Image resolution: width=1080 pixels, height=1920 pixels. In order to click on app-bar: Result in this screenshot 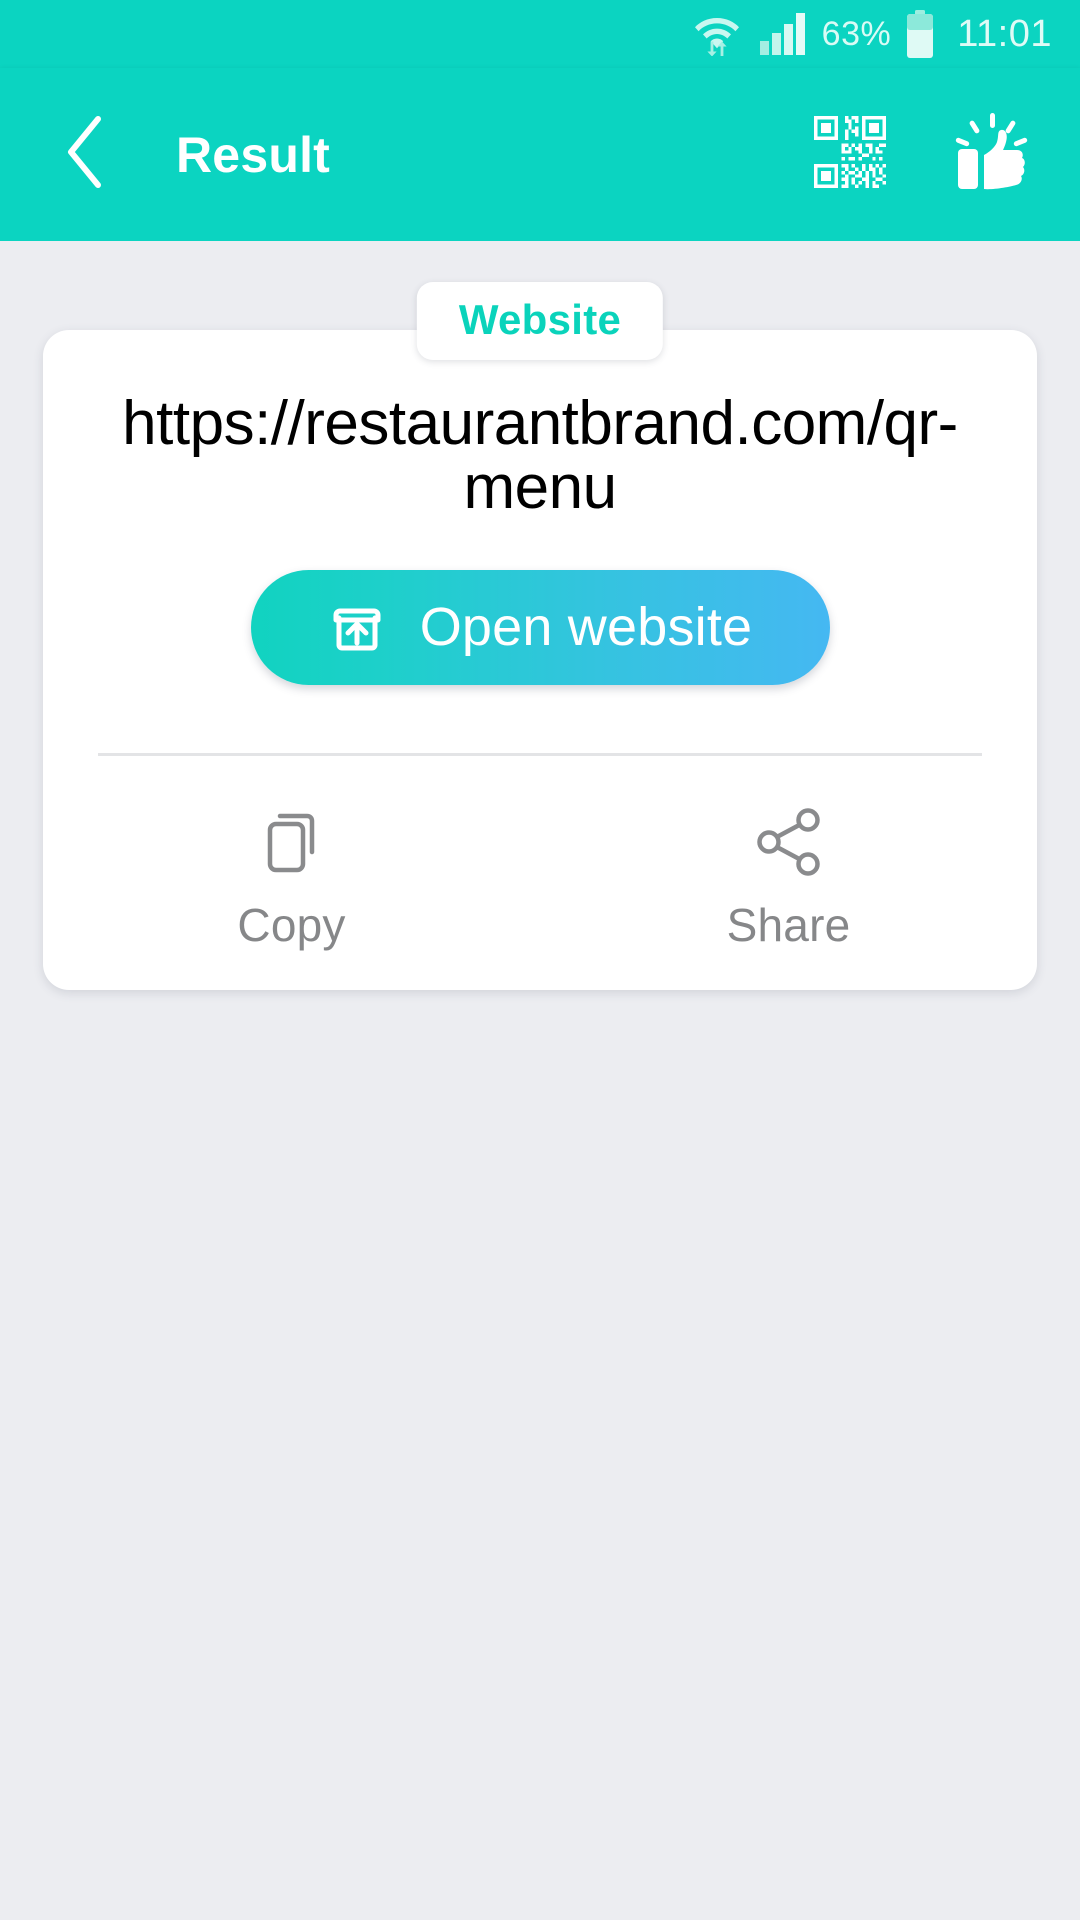, I will do `click(540, 154)`.